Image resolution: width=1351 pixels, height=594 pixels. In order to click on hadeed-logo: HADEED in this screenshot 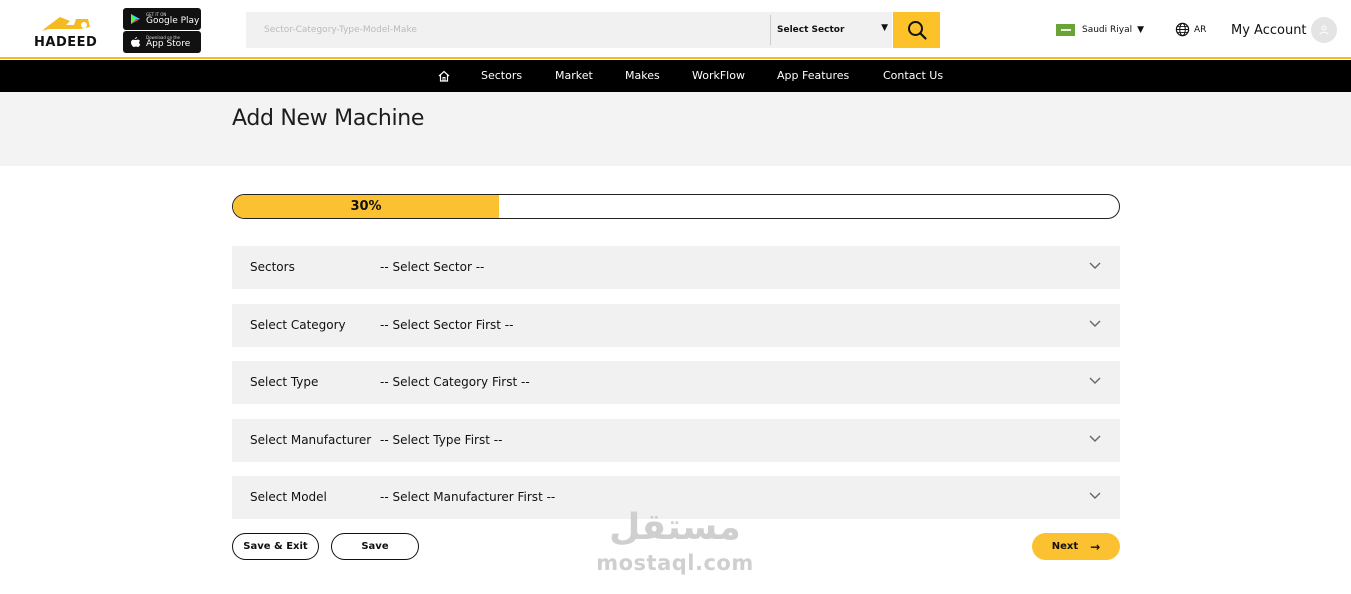, I will do `click(68, 31)`.